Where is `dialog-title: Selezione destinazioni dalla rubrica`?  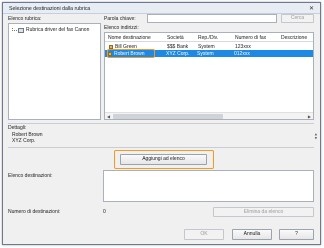 dialog-title: Selezione destinazioni dalla rubrica is located at coordinates (50, 9).